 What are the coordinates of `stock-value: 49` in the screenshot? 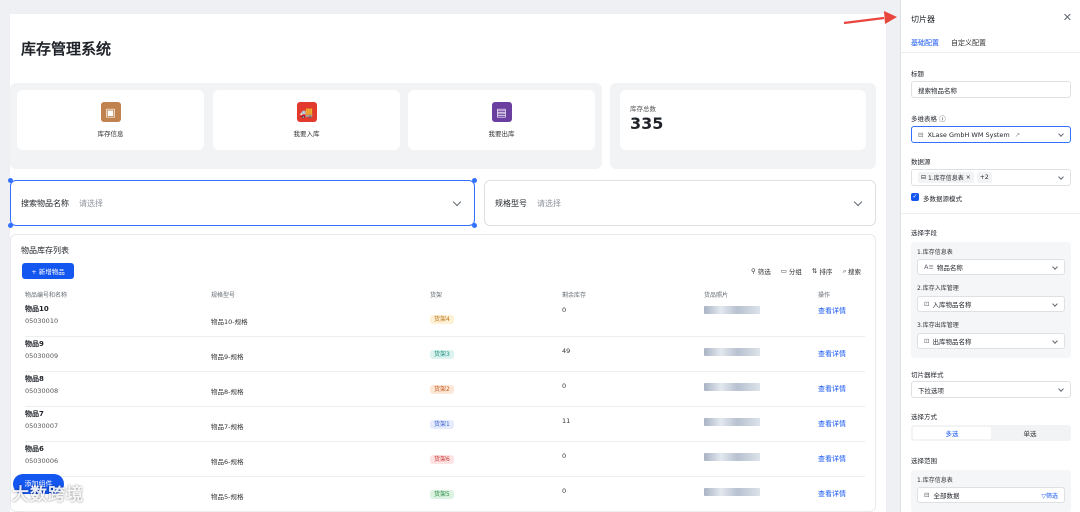 It's located at (566, 351).